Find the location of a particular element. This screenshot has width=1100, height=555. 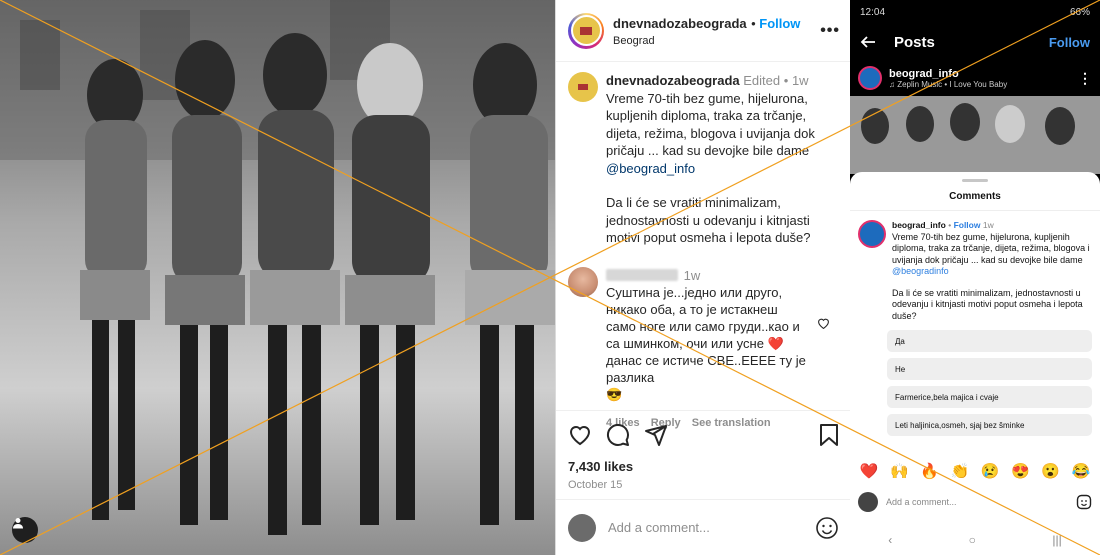

comment-like-icon is located at coordinates (823, 323).